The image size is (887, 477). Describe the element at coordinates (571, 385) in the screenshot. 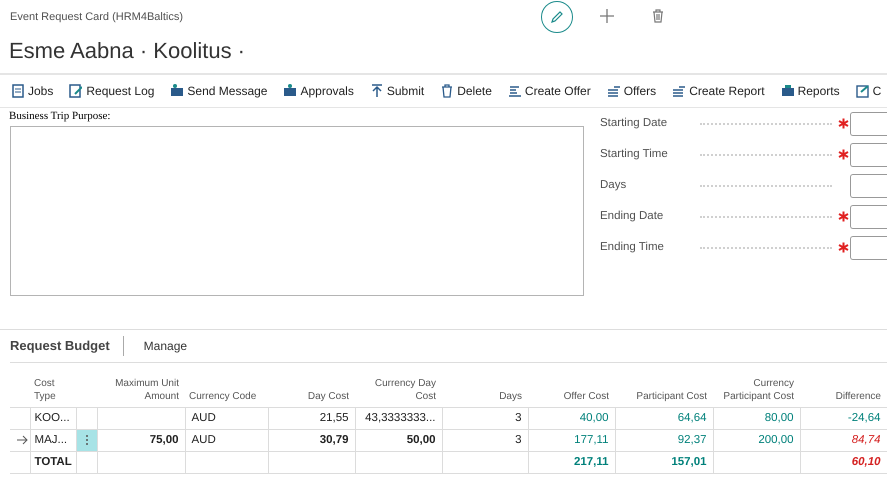

I see `column-header: Offer Cost` at that location.